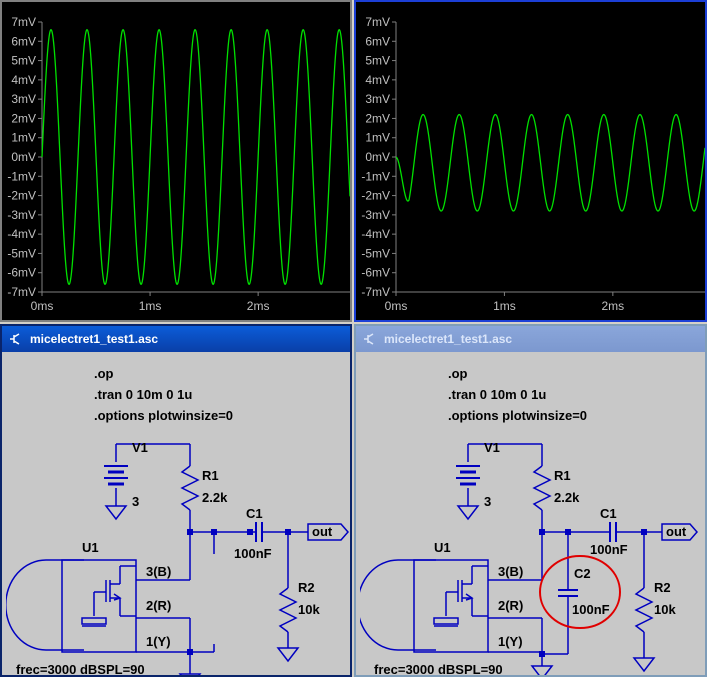 This screenshot has height=677, width=707. I want to click on c2-value: 100nF, so click(591, 609).